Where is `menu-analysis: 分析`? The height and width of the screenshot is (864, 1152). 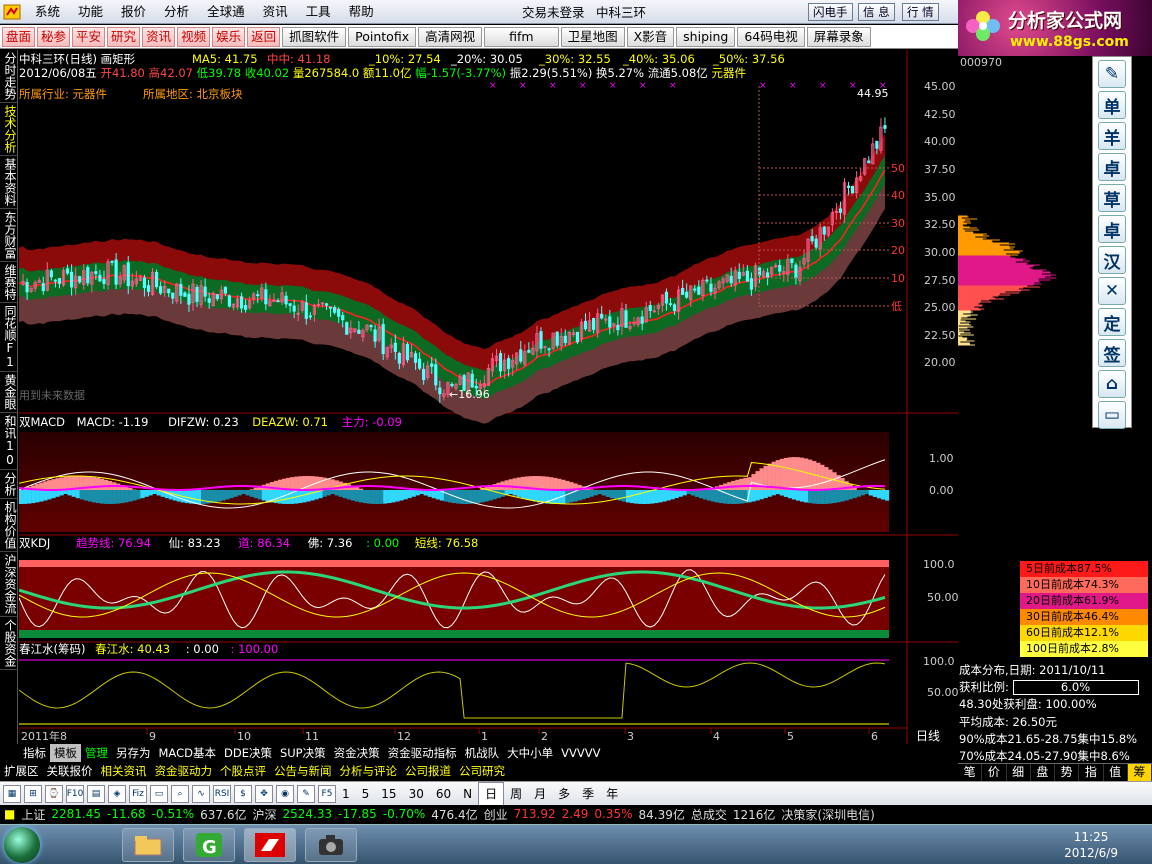
menu-analysis: 分析 is located at coordinates (176, 12).